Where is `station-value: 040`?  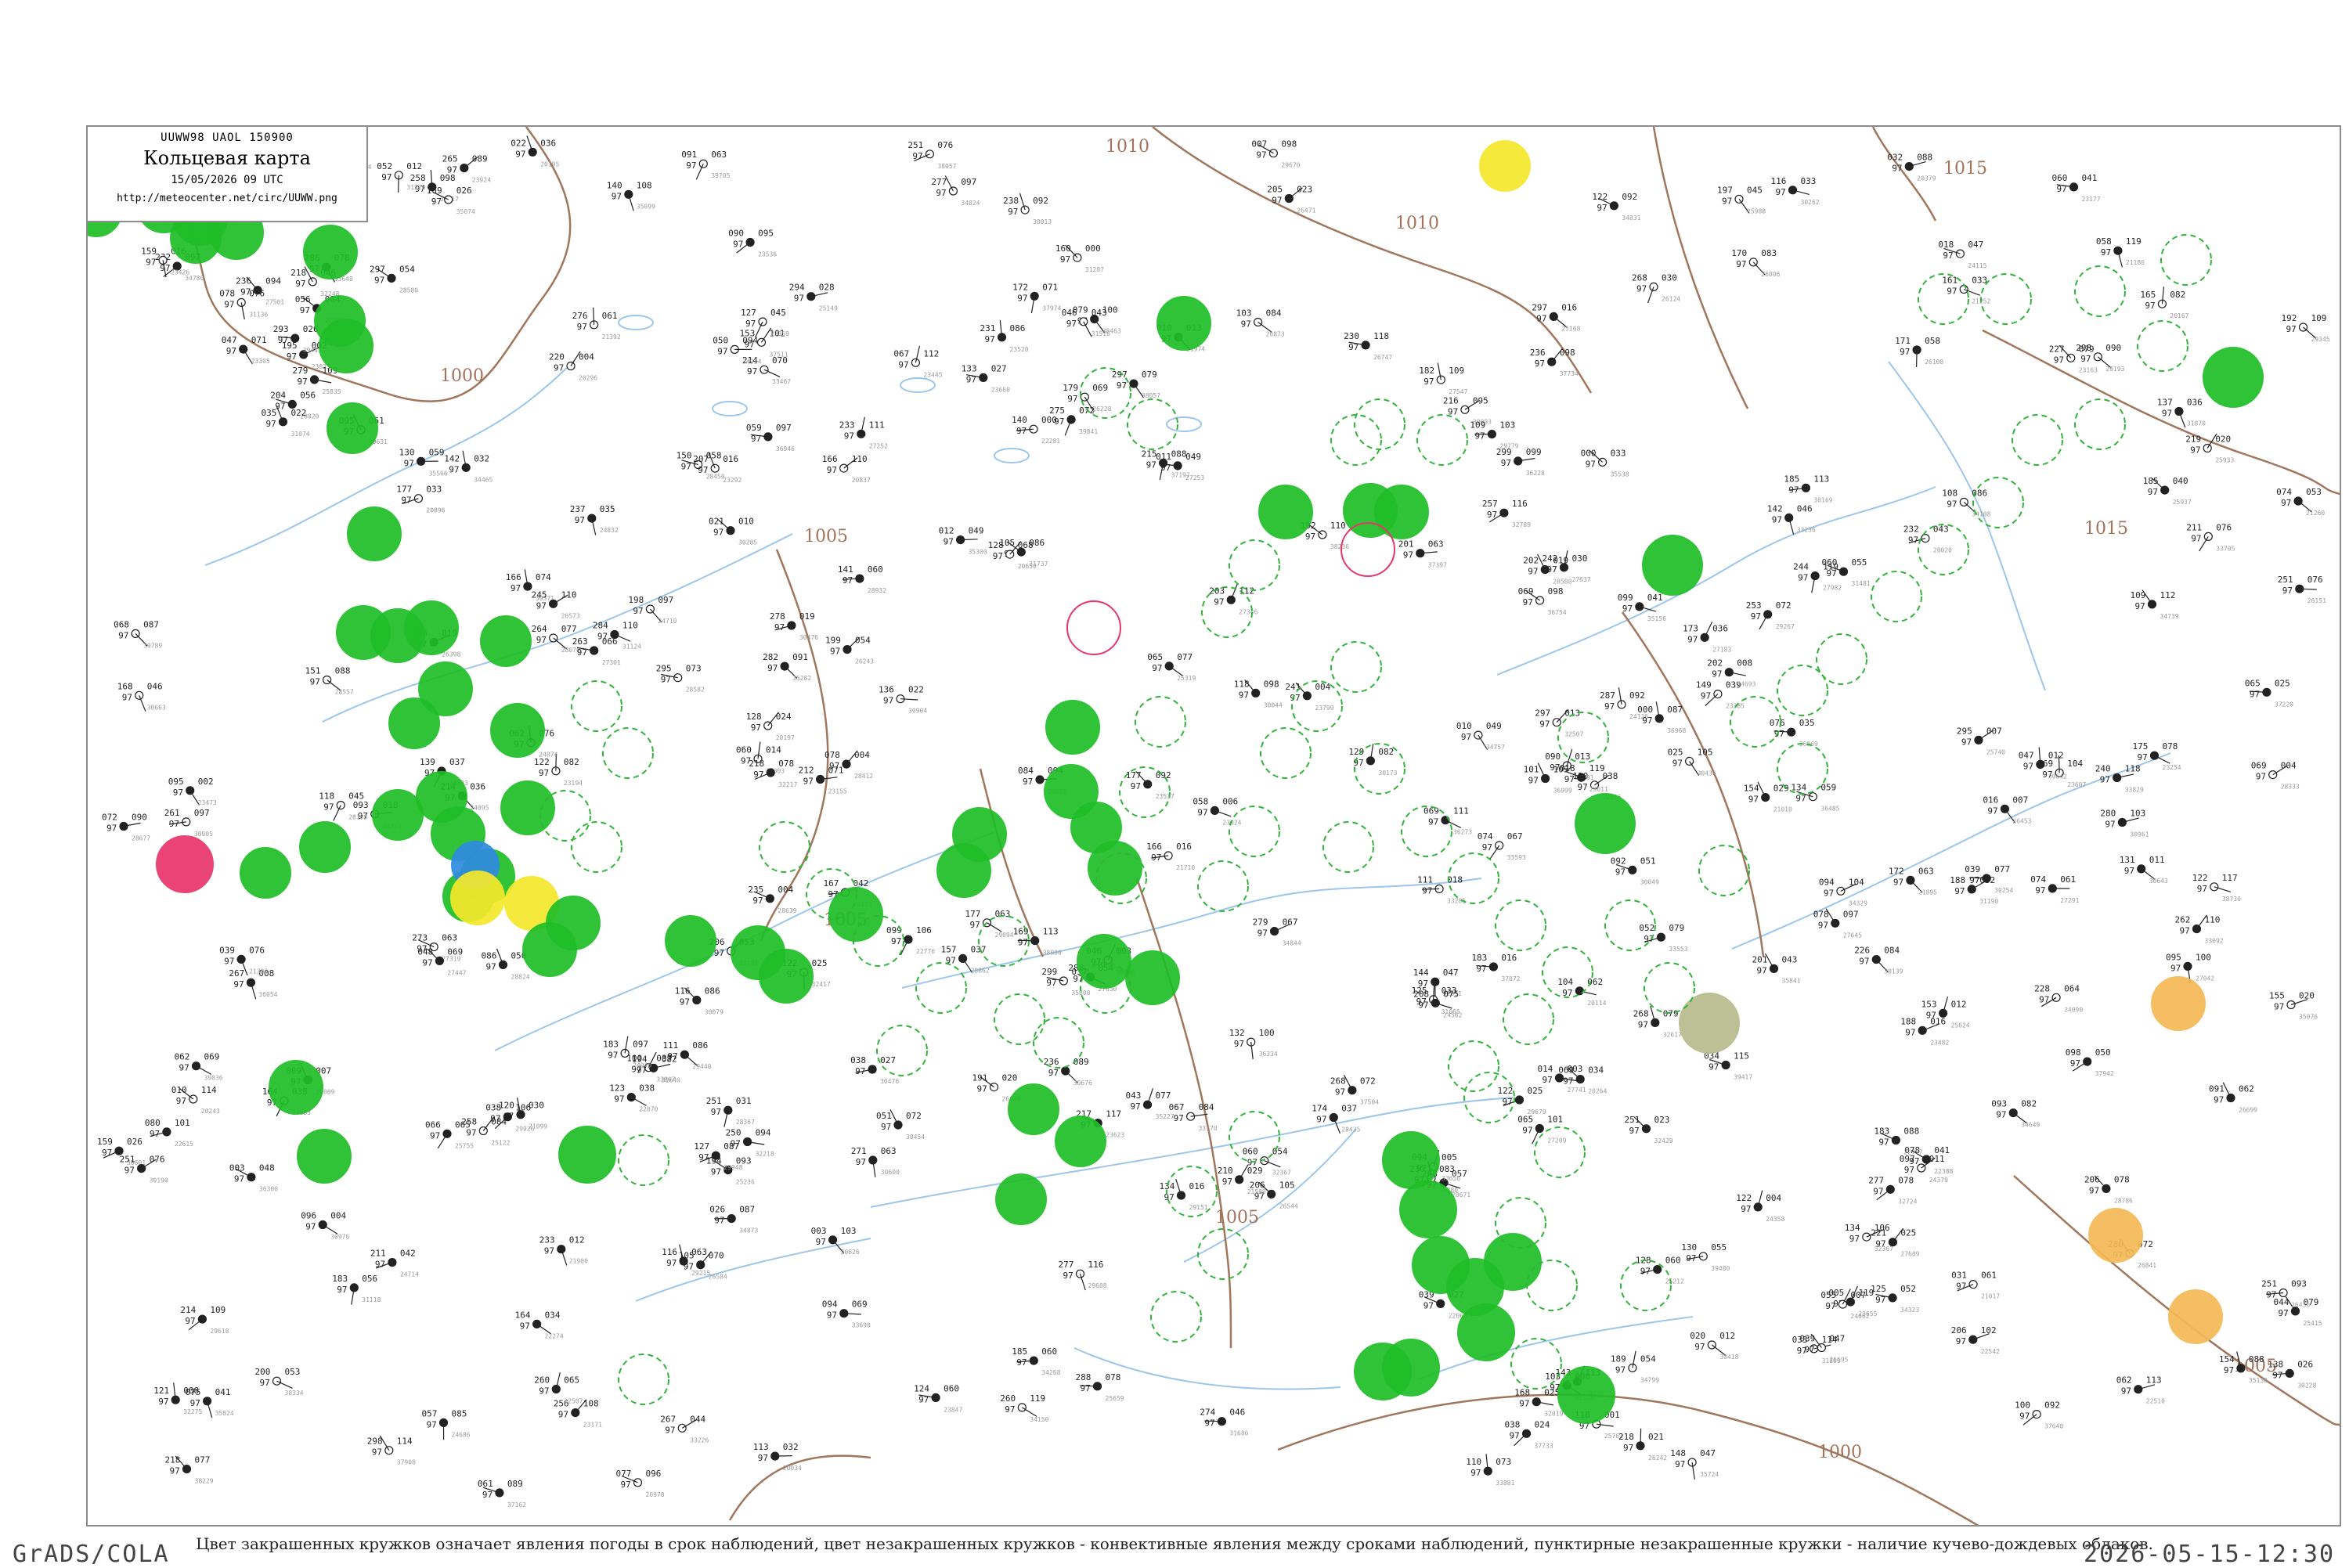
station-value: 040 is located at coordinates (2181, 481).